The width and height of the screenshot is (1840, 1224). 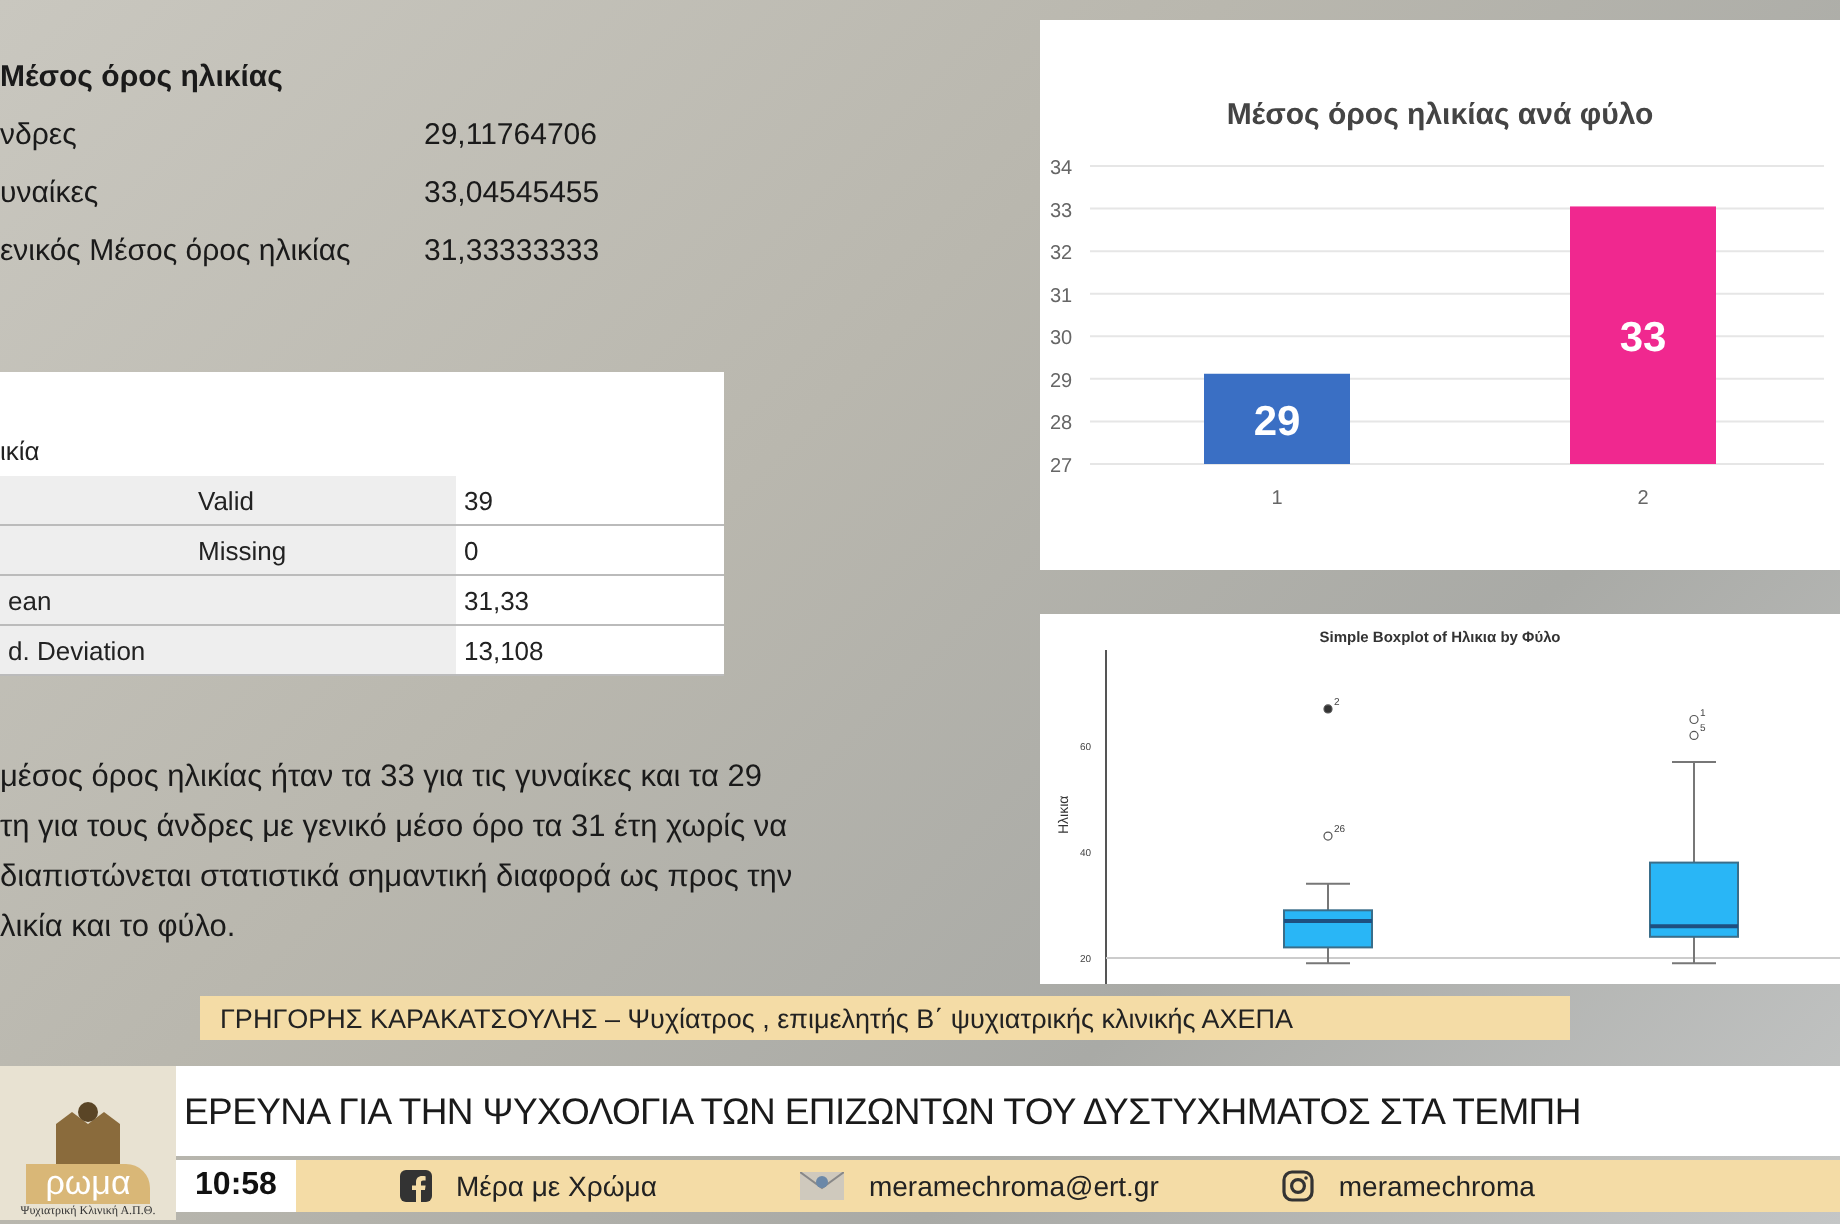 What do you see at coordinates (1277, 499) in the screenshot?
I see `category-label: 1` at bounding box center [1277, 499].